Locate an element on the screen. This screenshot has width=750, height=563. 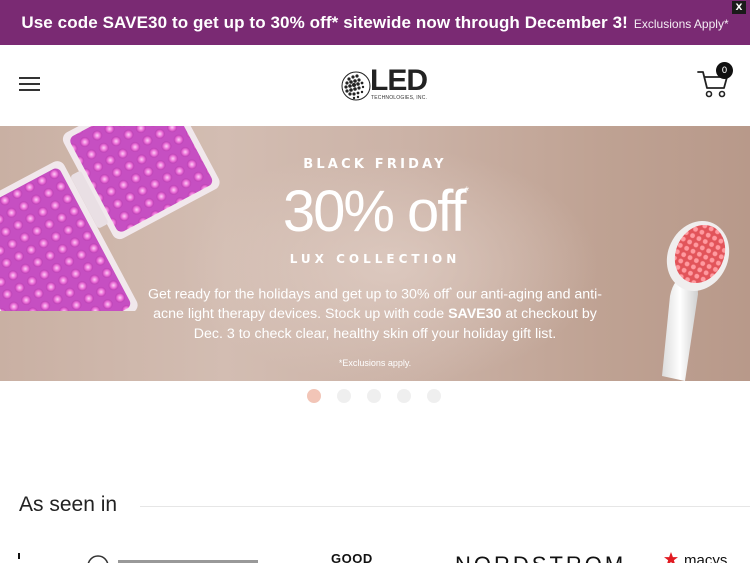
press-logo-macys: macys is located at coordinates (706, 557).